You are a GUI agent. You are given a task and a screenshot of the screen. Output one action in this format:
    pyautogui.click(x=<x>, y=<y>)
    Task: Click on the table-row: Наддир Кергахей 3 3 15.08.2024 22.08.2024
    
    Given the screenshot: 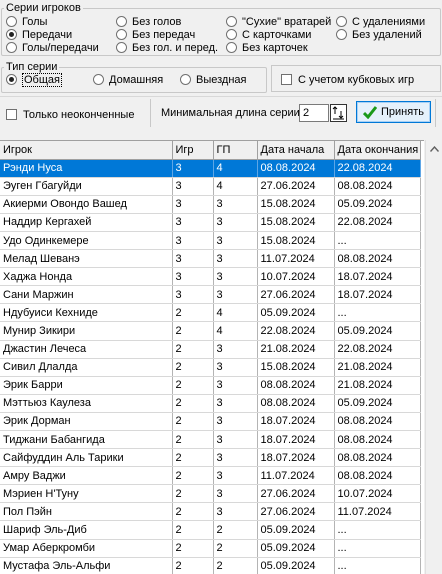 What is the action you would take?
    pyautogui.click(x=210, y=222)
    